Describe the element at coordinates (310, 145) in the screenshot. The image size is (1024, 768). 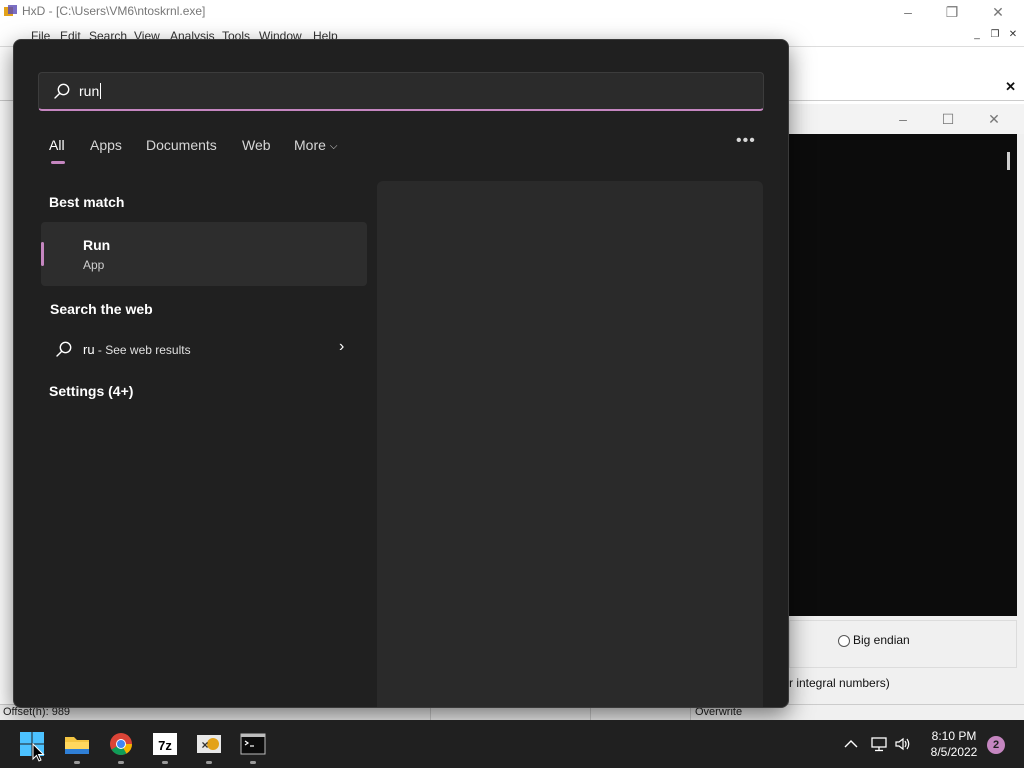
I see `tab-more-label: More` at that location.